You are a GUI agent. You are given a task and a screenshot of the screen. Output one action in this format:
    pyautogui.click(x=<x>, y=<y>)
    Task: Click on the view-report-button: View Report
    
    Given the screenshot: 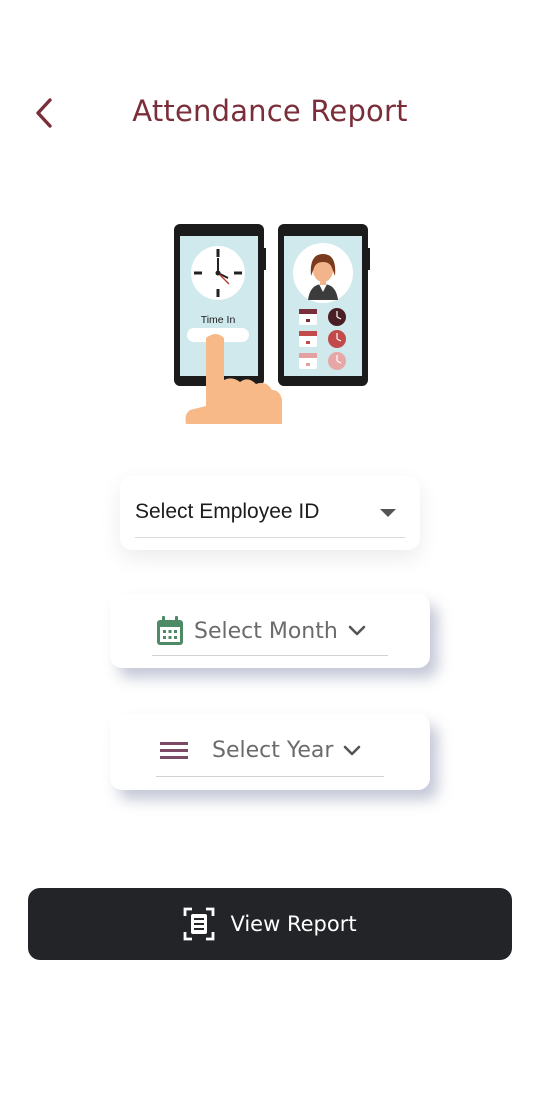 What is the action you would take?
    pyautogui.click(x=270, y=924)
    